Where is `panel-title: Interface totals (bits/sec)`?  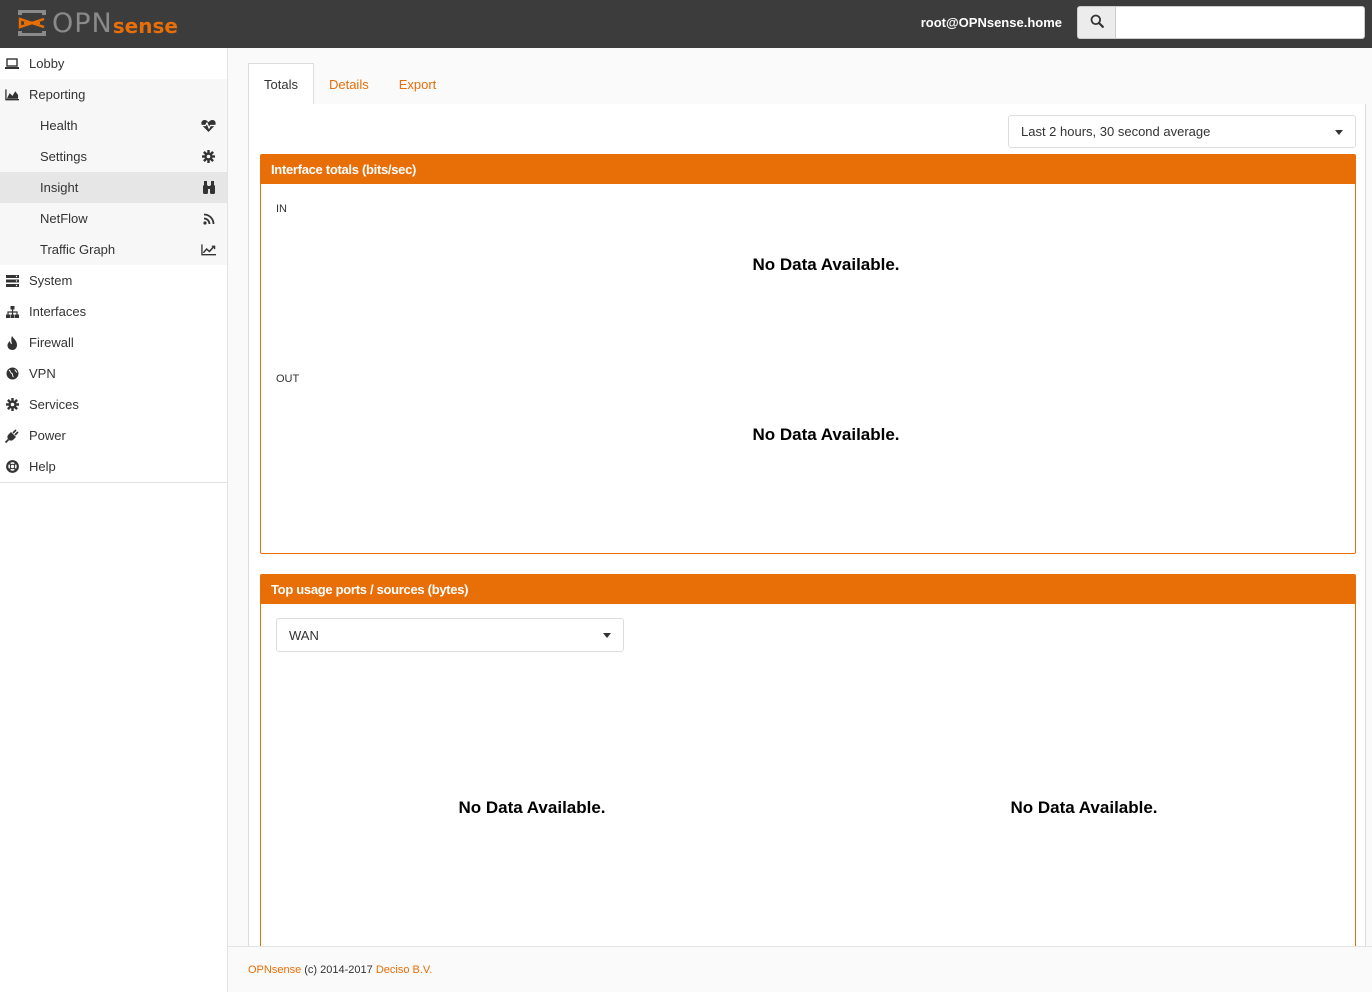
panel-title: Interface totals (bits/sec) is located at coordinates (808, 169).